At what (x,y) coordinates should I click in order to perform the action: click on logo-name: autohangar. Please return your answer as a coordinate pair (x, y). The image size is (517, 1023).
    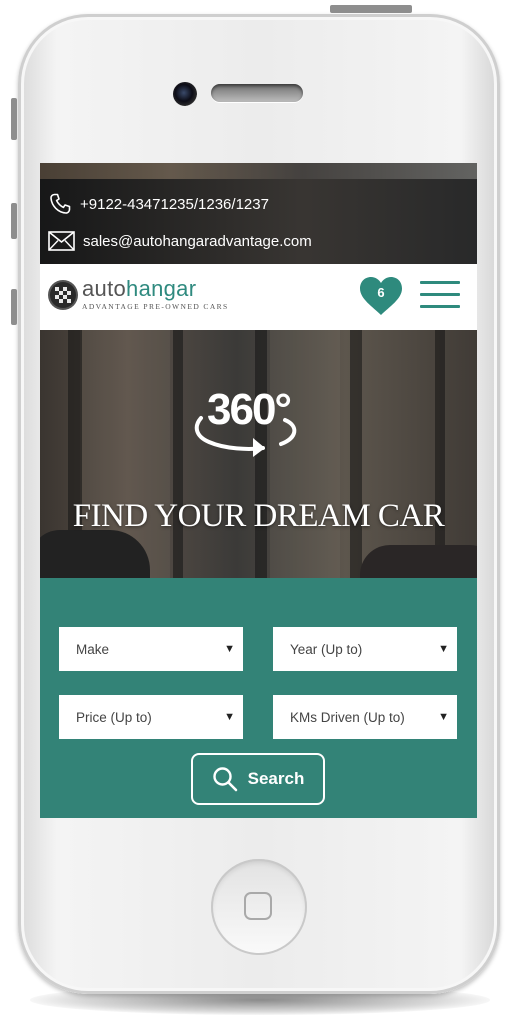
    Looking at the image, I should click on (155, 289).